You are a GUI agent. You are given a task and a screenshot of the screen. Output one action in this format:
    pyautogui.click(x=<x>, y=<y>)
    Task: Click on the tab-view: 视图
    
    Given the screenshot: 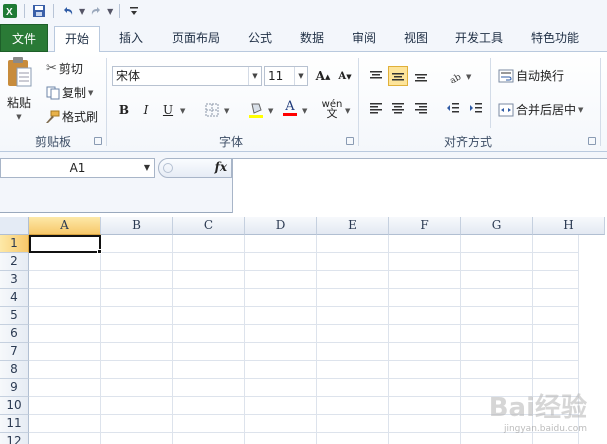 What is the action you would take?
    pyautogui.click(x=416, y=39)
    